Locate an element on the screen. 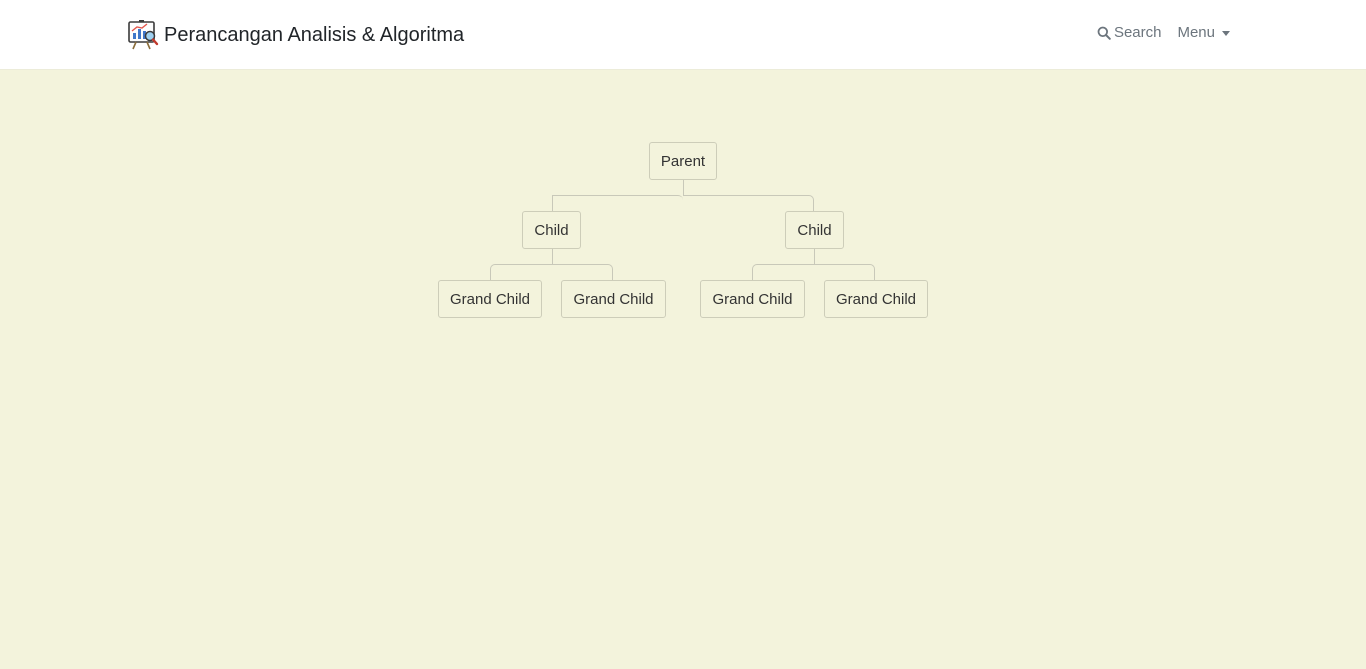 Image resolution: width=1366 pixels, height=669 pixels. tree-node-parent: Parent is located at coordinates (683, 161).